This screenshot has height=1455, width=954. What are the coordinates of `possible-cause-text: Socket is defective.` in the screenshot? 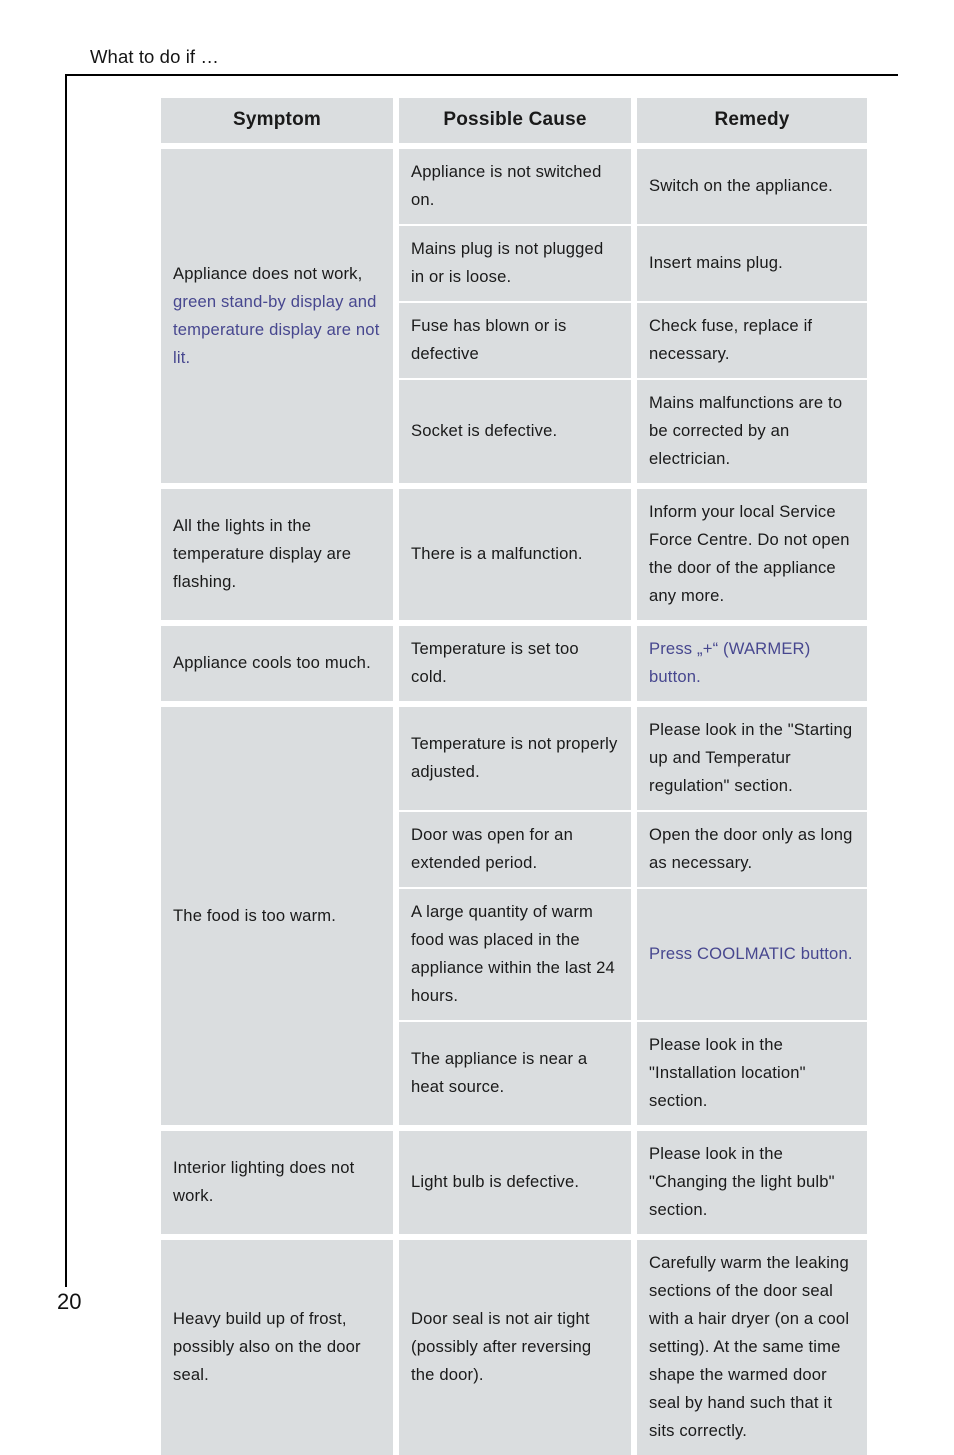 It's located at (484, 430).